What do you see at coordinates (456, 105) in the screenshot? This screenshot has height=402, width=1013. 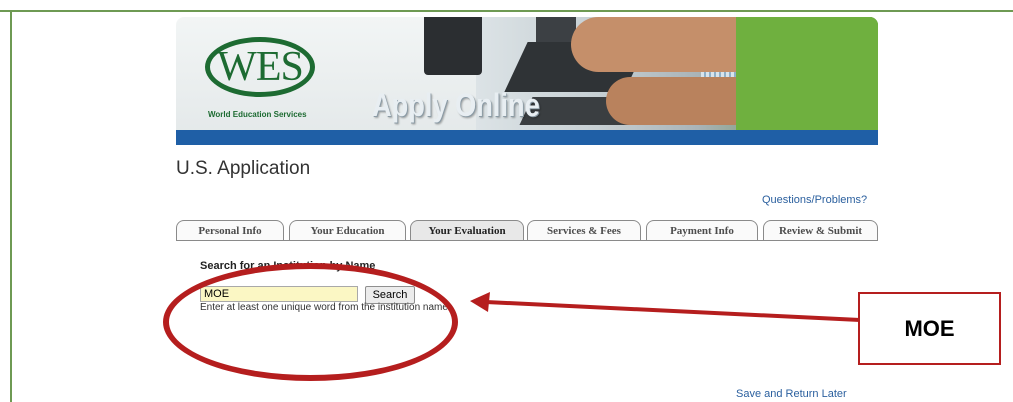 I see `banner-title: Apply Online` at bounding box center [456, 105].